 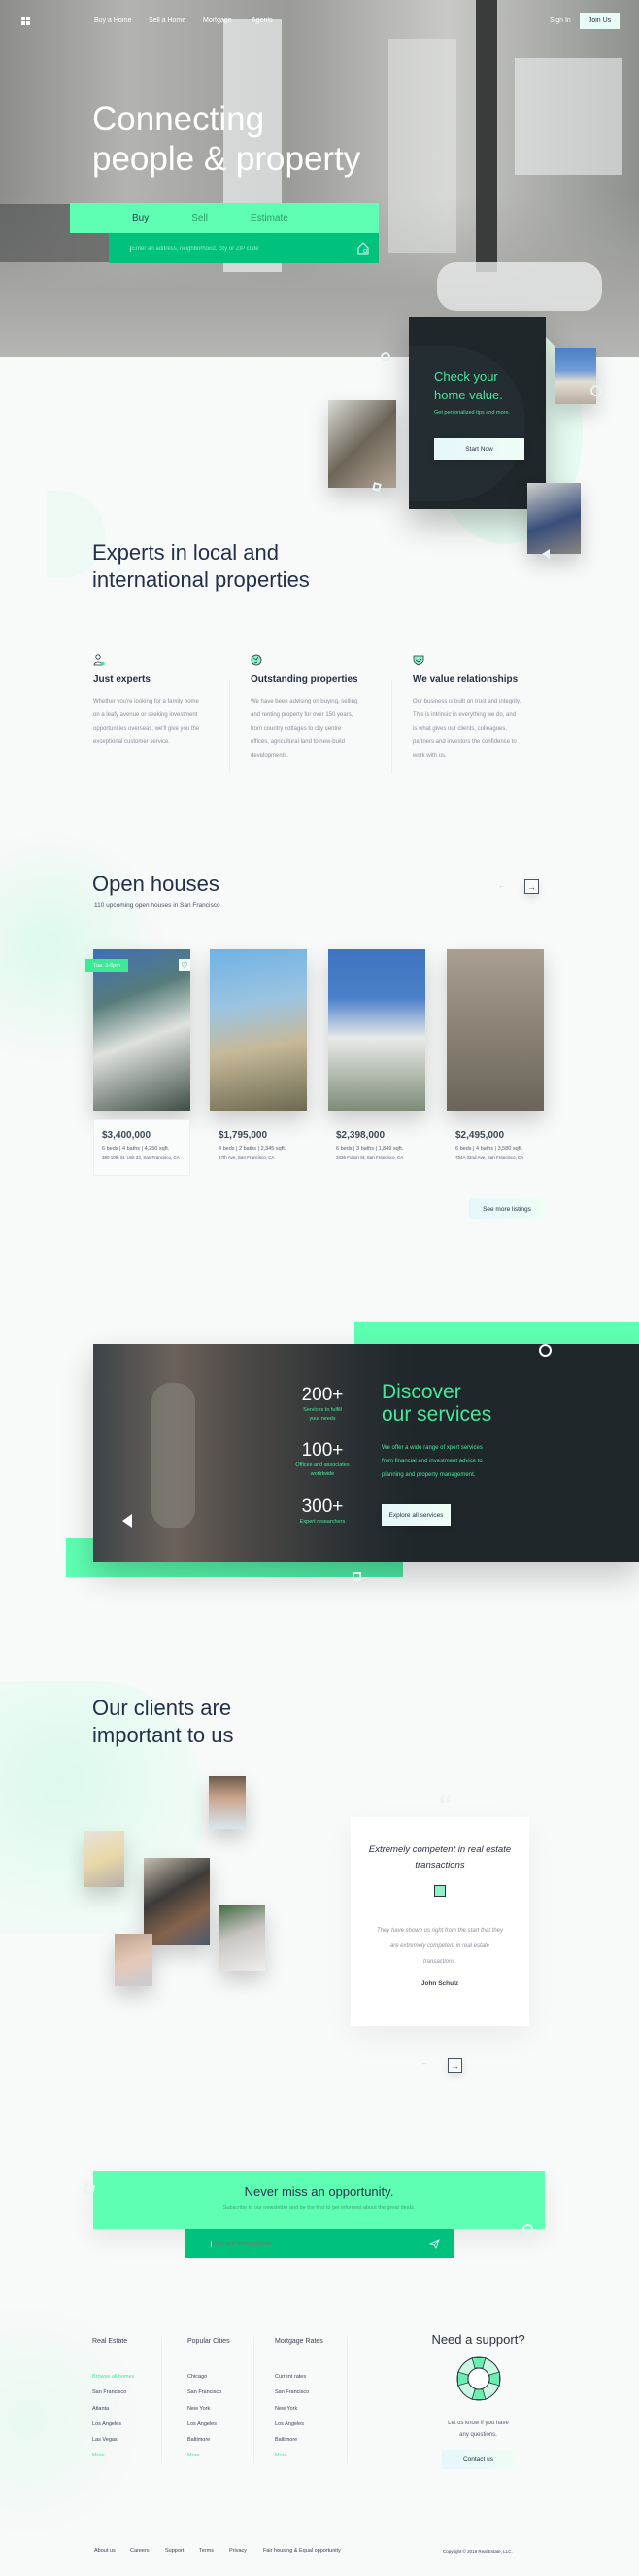 What do you see at coordinates (127, 1521) in the screenshot?
I see `play-triangle-icon` at bounding box center [127, 1521].